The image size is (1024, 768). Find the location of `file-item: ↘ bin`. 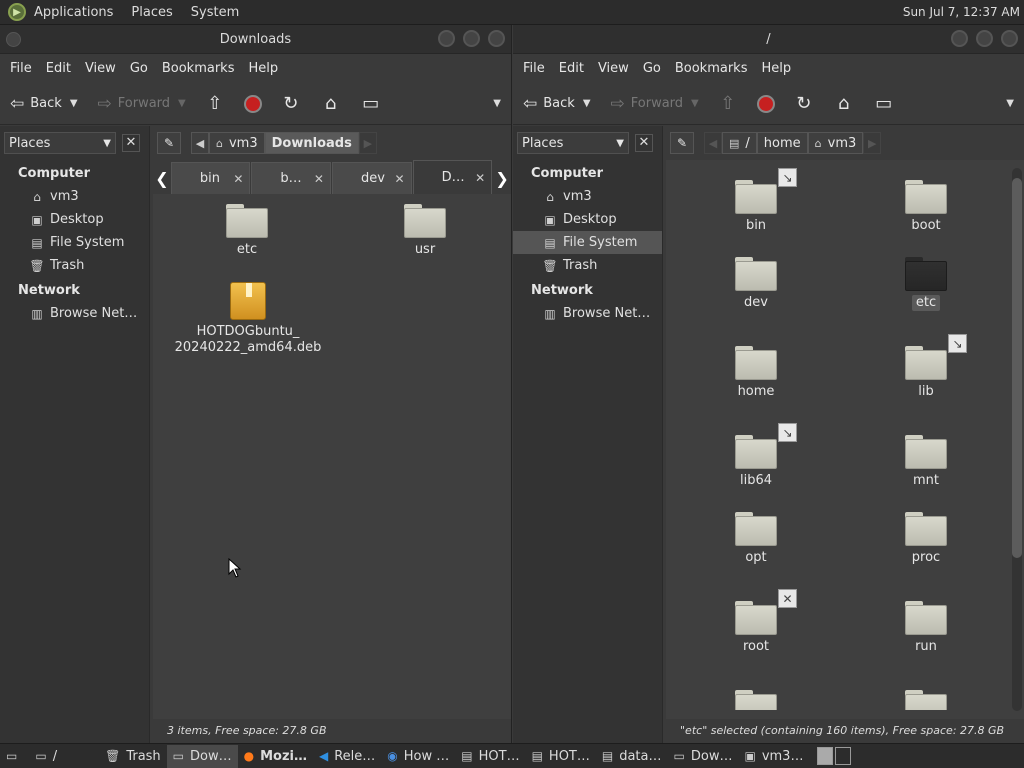

file-item: ↘ bin is located at coordinates (759, 201).